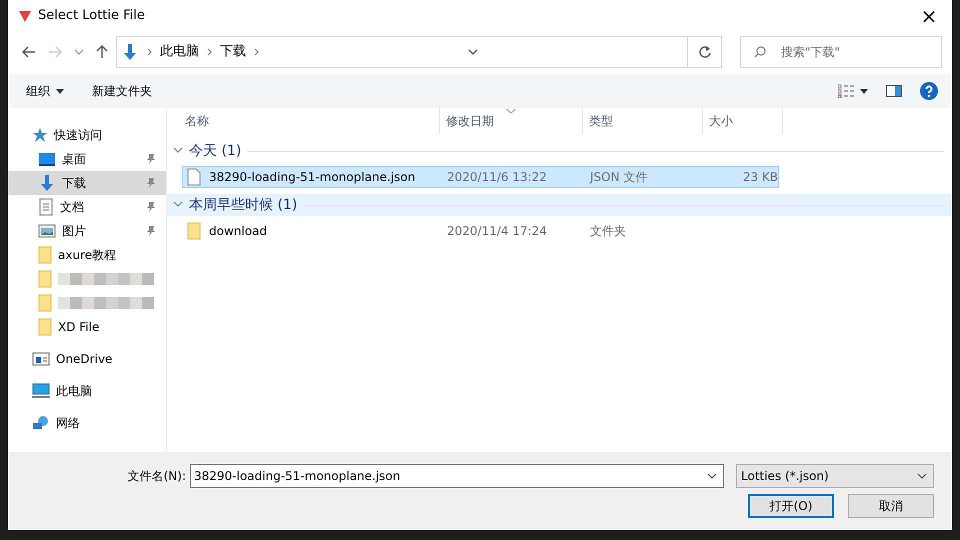  Describe the element at coordinates (846, 91) in the screenshot. I see `details-view-icon` at that location.